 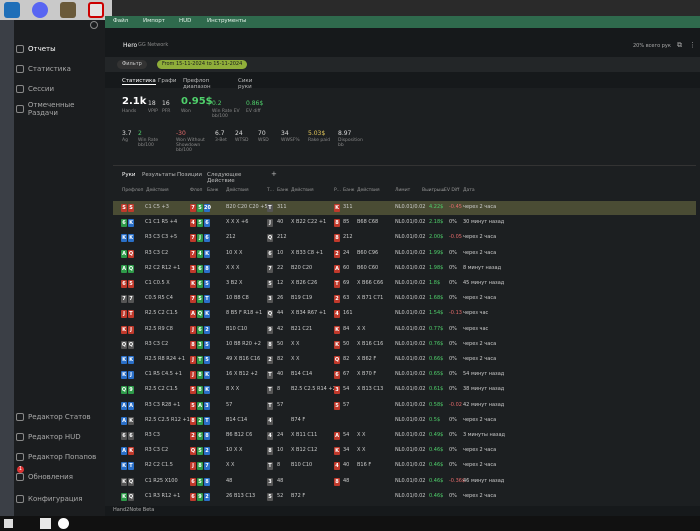 What do you see at coordinates (237, 190) in the screenshot?
I see `col-actions-flop: Действия` at bounding box center [237, 190].